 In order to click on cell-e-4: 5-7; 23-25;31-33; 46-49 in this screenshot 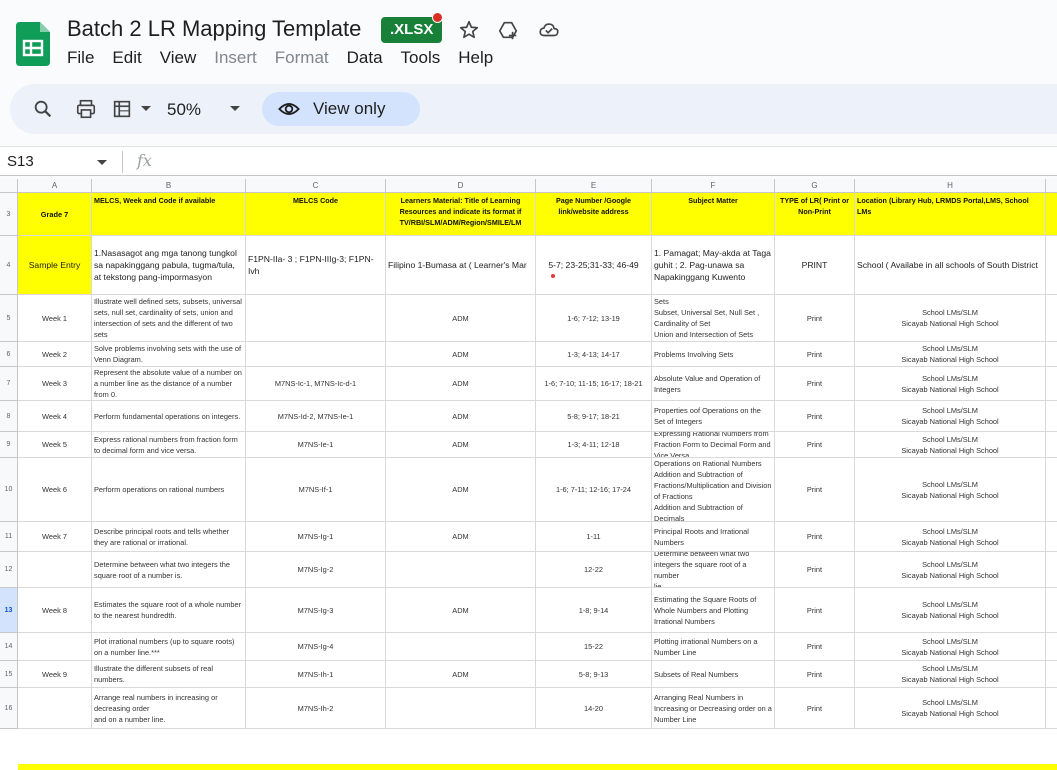, I will do `click(594, 265)`.